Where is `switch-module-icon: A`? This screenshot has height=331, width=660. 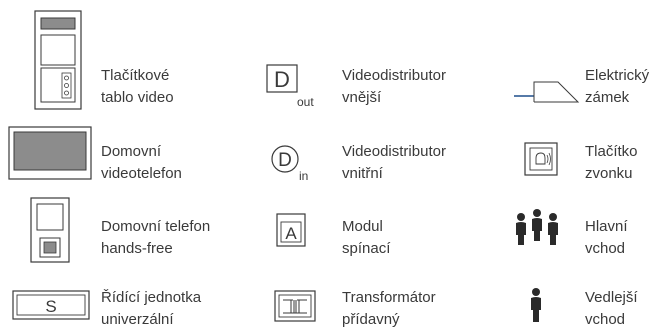 switch-module-icon: A is located at coordinates (291, 230).